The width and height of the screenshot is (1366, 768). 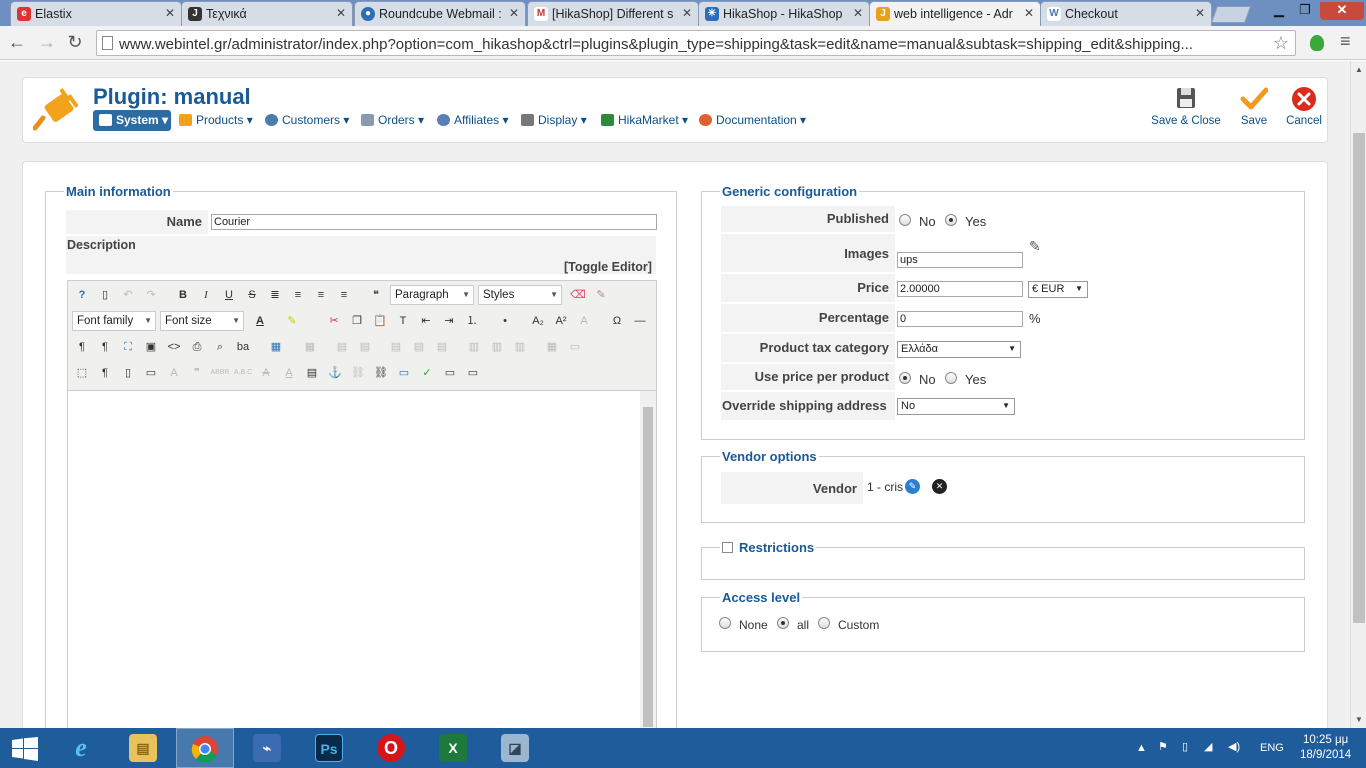 What do you see at coordinates (1359, 719) in the screenshot?
I see `scroll-down-icon: ▼` at bounding box center [1359, 719].